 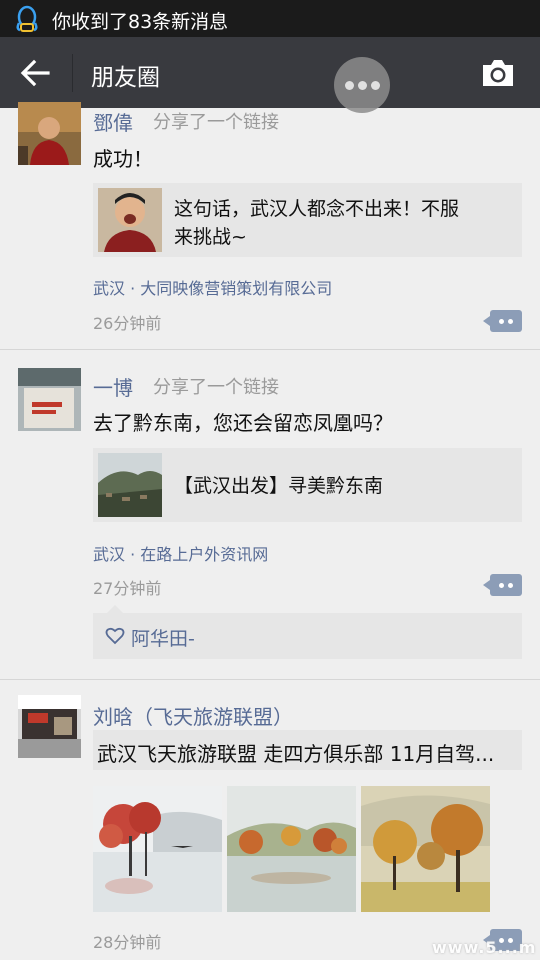 I want to click on header-divider, so click(x=72, y=73).